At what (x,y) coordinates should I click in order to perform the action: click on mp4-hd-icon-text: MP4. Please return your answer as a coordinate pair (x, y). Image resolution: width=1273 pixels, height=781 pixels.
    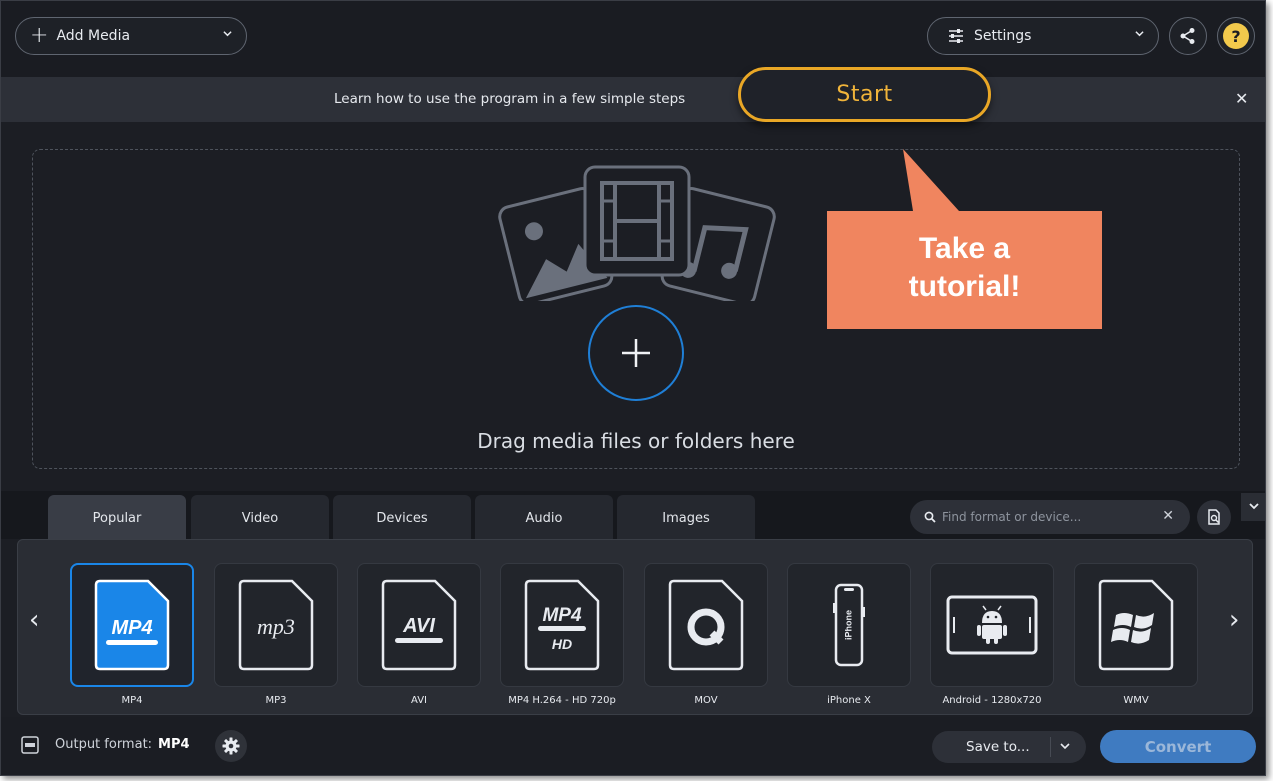
    Looking at the image, I should click on (562, 615).